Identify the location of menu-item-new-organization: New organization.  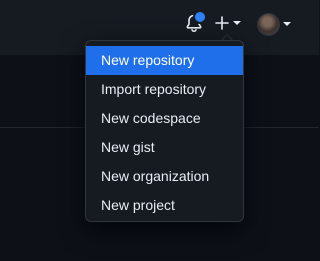
(164, 176).